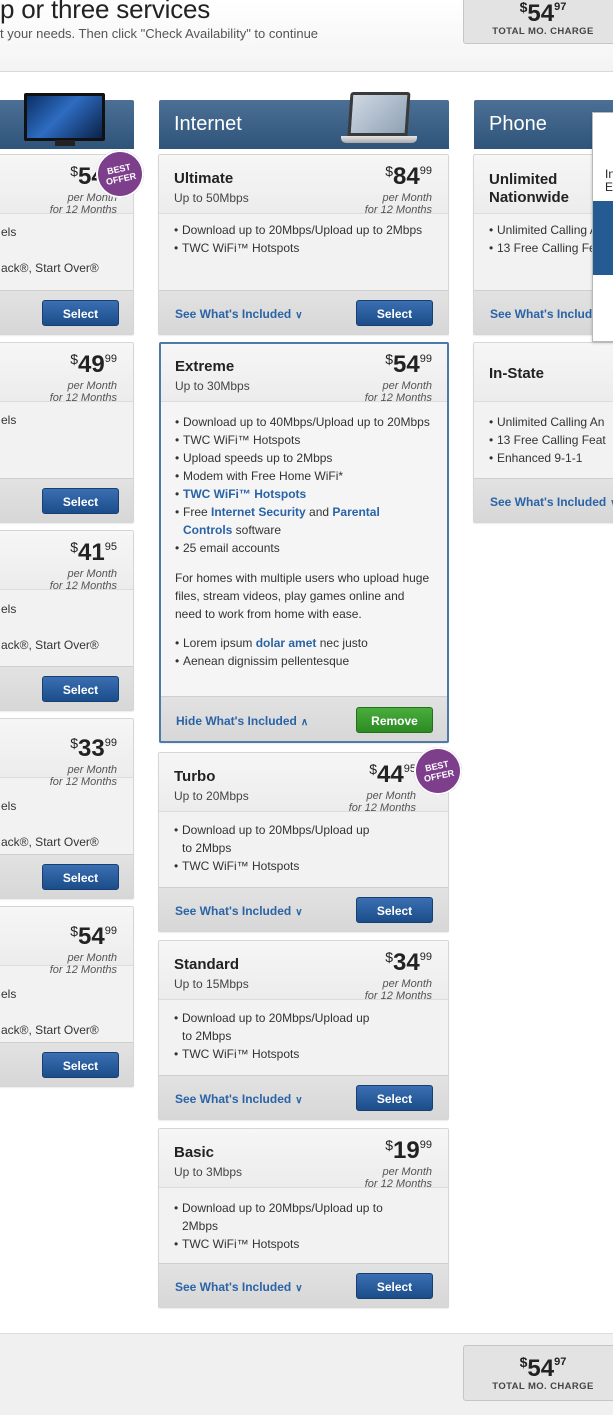 The image size is (613, 1415). What do you see at coordinates (398, 189) in the screenshot?
I see `plan-price: $8499 per Month for 12 Months` at bounding box center [398, 189].